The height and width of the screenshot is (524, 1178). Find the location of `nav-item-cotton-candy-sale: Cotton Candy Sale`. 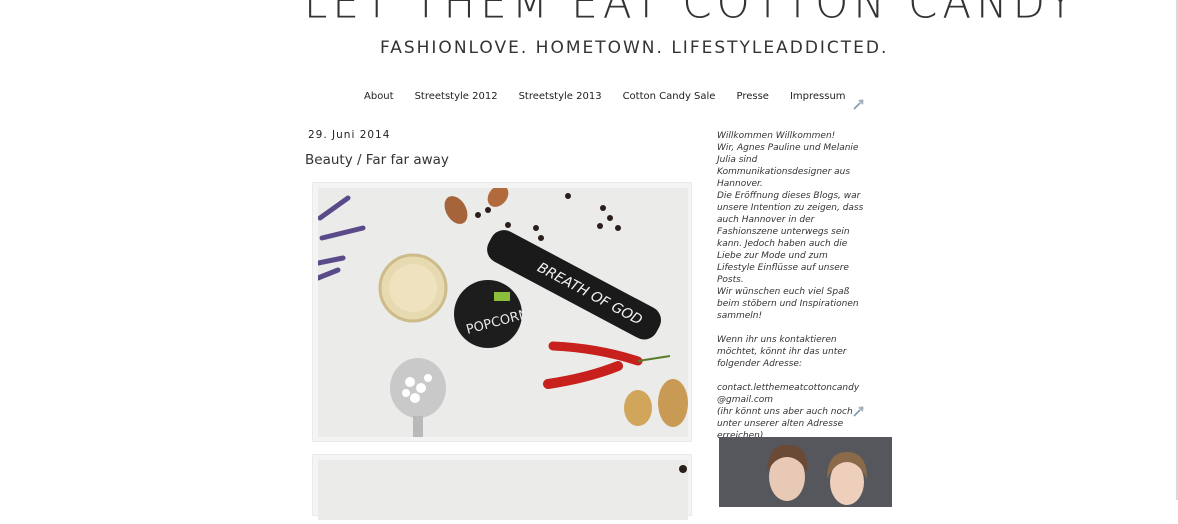

nav-item-cotton-candy-sale: Cotton Candy Sale is located at coordinates (669, 96).